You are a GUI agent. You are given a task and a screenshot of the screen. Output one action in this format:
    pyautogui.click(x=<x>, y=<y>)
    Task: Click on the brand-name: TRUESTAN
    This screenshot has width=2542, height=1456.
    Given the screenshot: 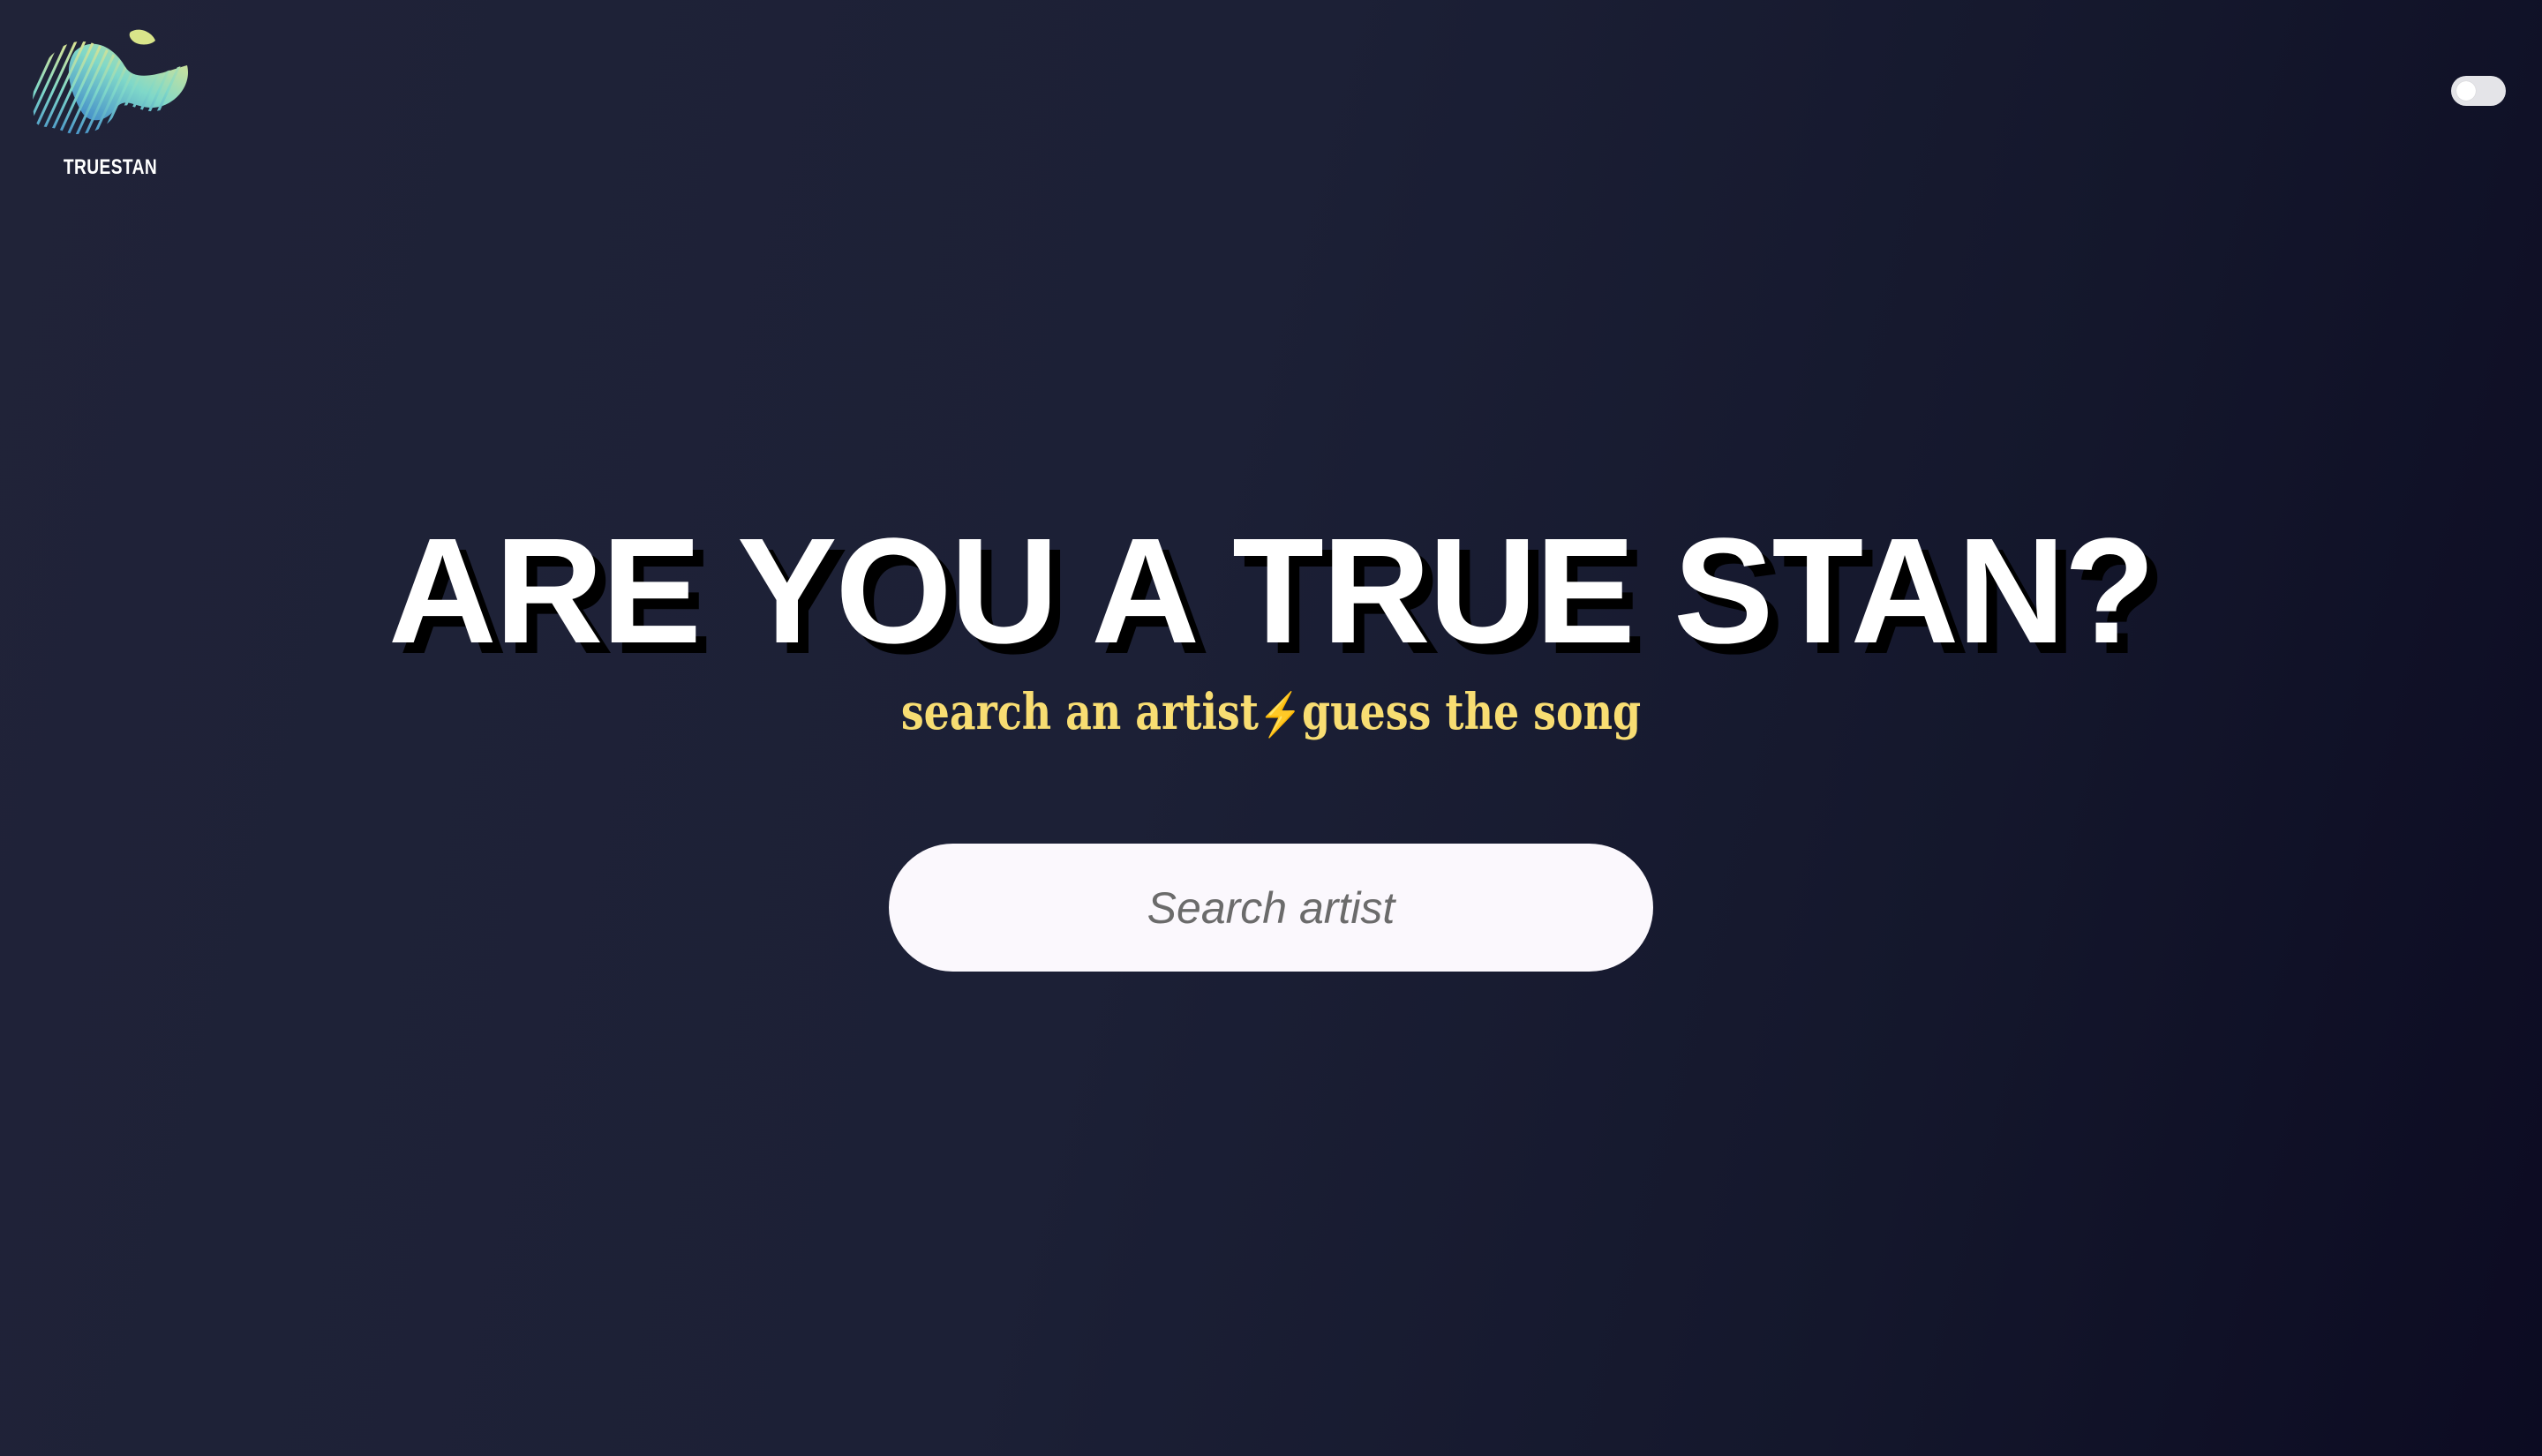 What is the action you would take?
    pyautogui.click(x=110, y=167)
    